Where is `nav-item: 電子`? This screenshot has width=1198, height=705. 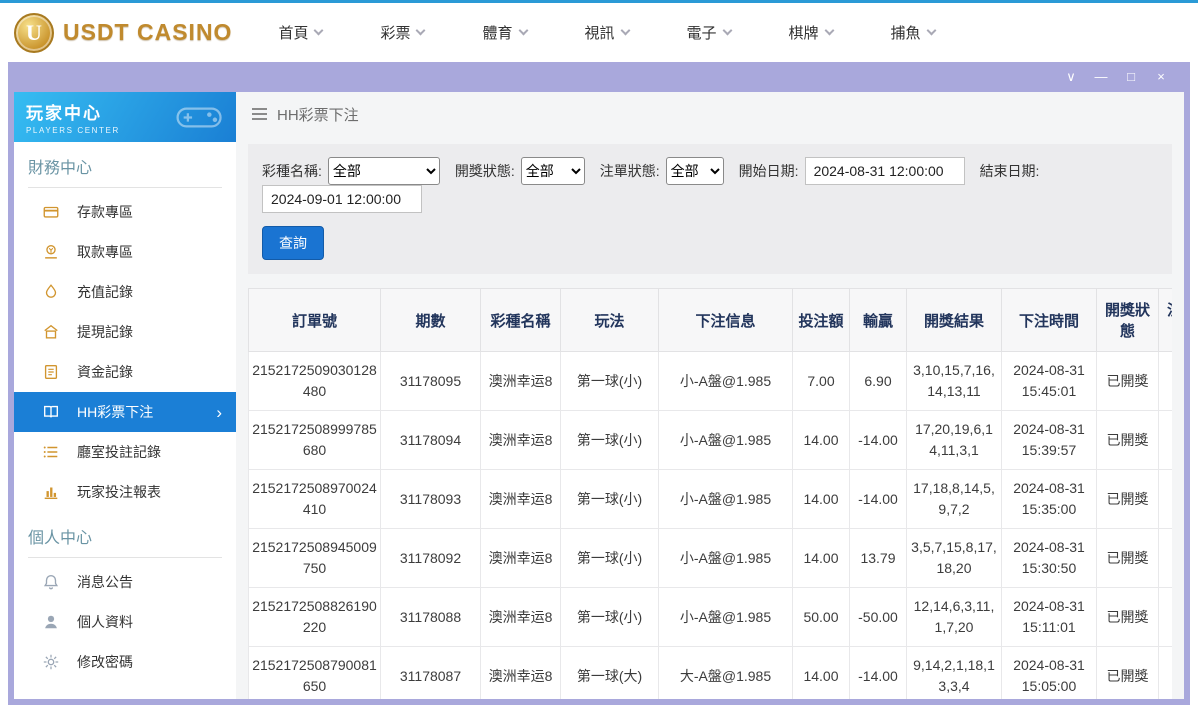
nav-item: 電子 is located at coordinates (709, 32).